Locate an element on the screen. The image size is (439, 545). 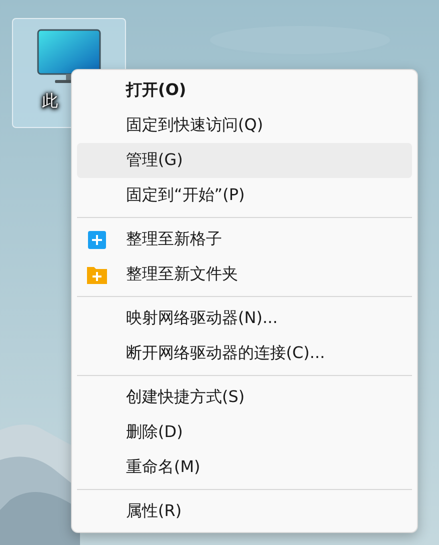
menu-item: 整理至新文件夹 is located at coordinates (244, 274).